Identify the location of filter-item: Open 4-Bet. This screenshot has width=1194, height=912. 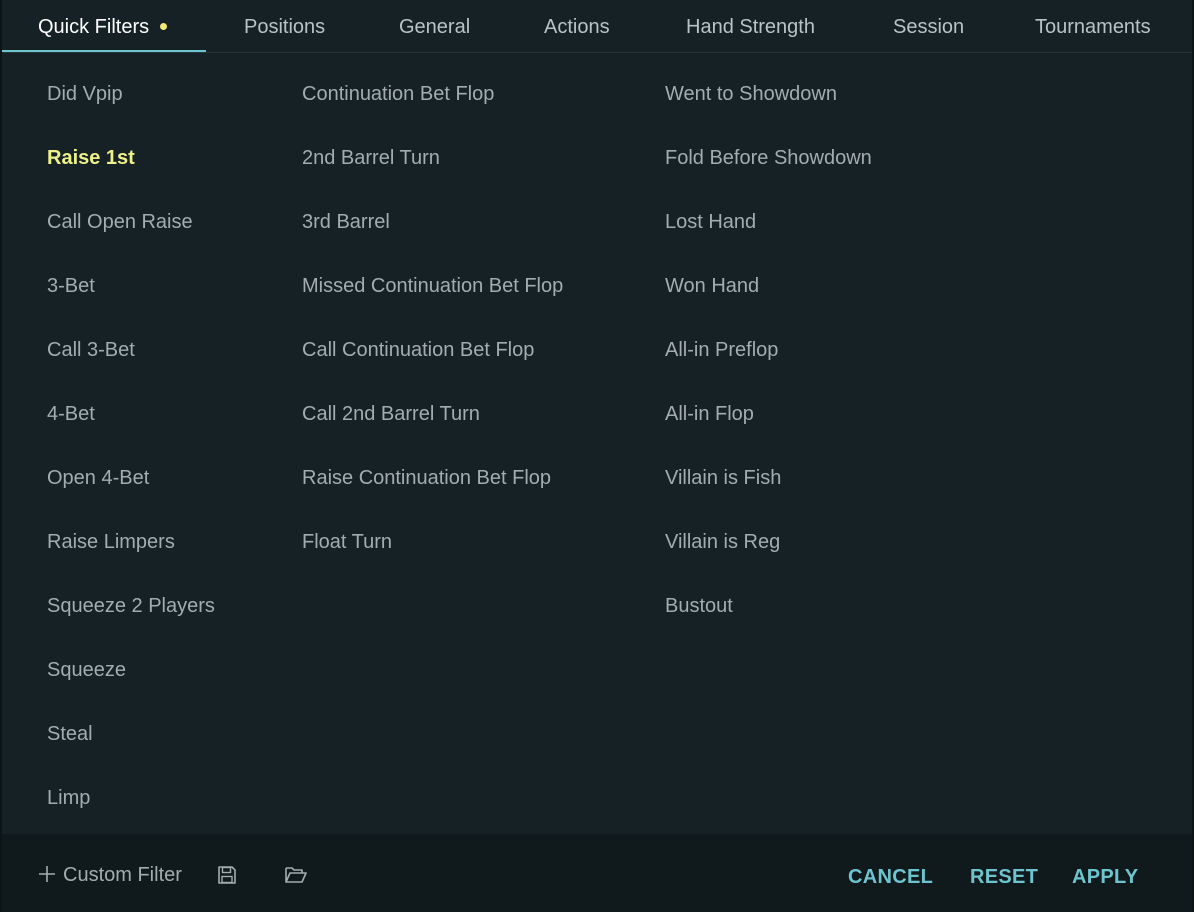
(131, 480).